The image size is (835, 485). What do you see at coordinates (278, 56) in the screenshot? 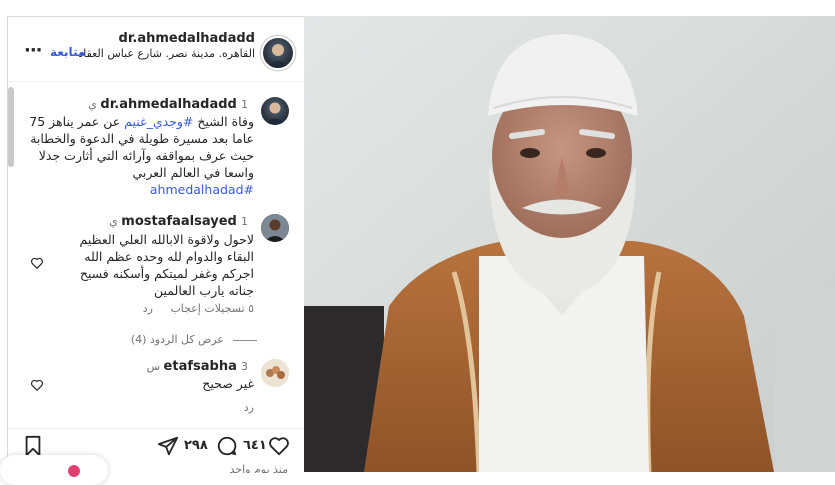
I see `author-avatar-image` at bounding box center [278, 56].